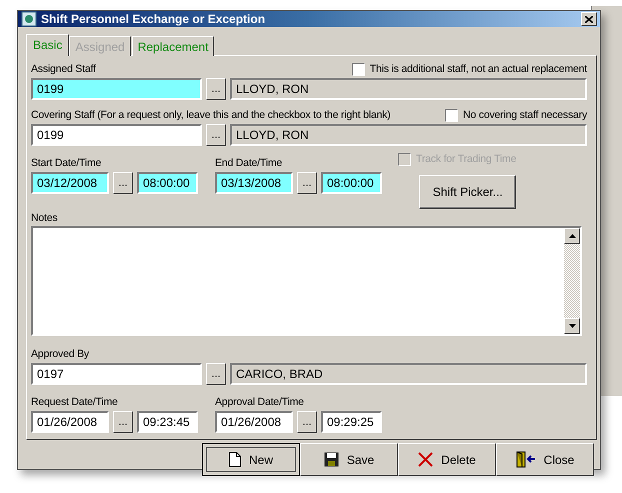 The width and height of the screenshot is (622, 493). I want to click on action-button: New, so click(251, 459).